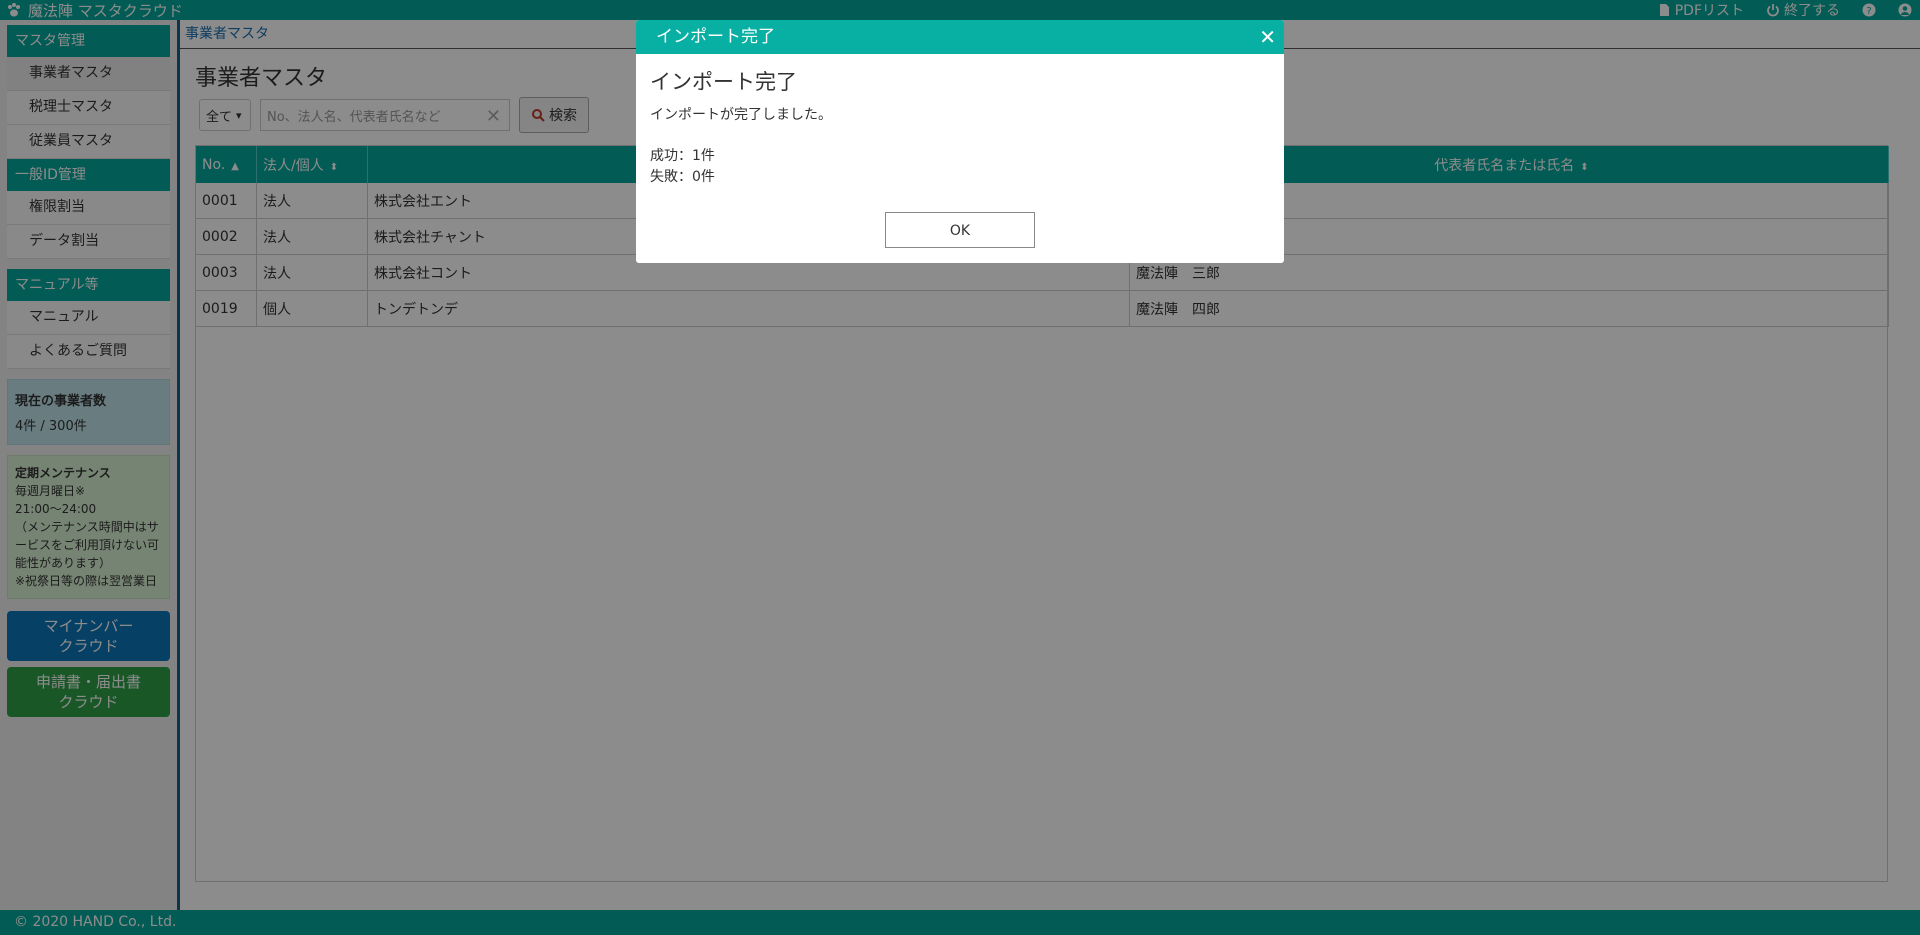  I want to click on close-icon: ✕, so click(1267, 37).